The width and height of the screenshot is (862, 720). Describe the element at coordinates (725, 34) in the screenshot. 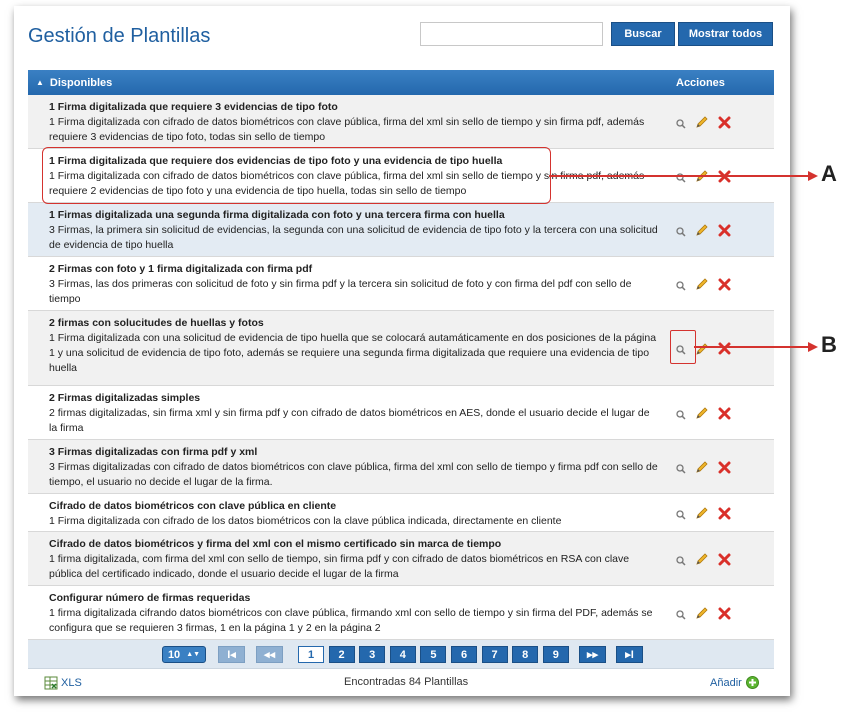

I see `show-all-button: Mostrar todos` at that location.